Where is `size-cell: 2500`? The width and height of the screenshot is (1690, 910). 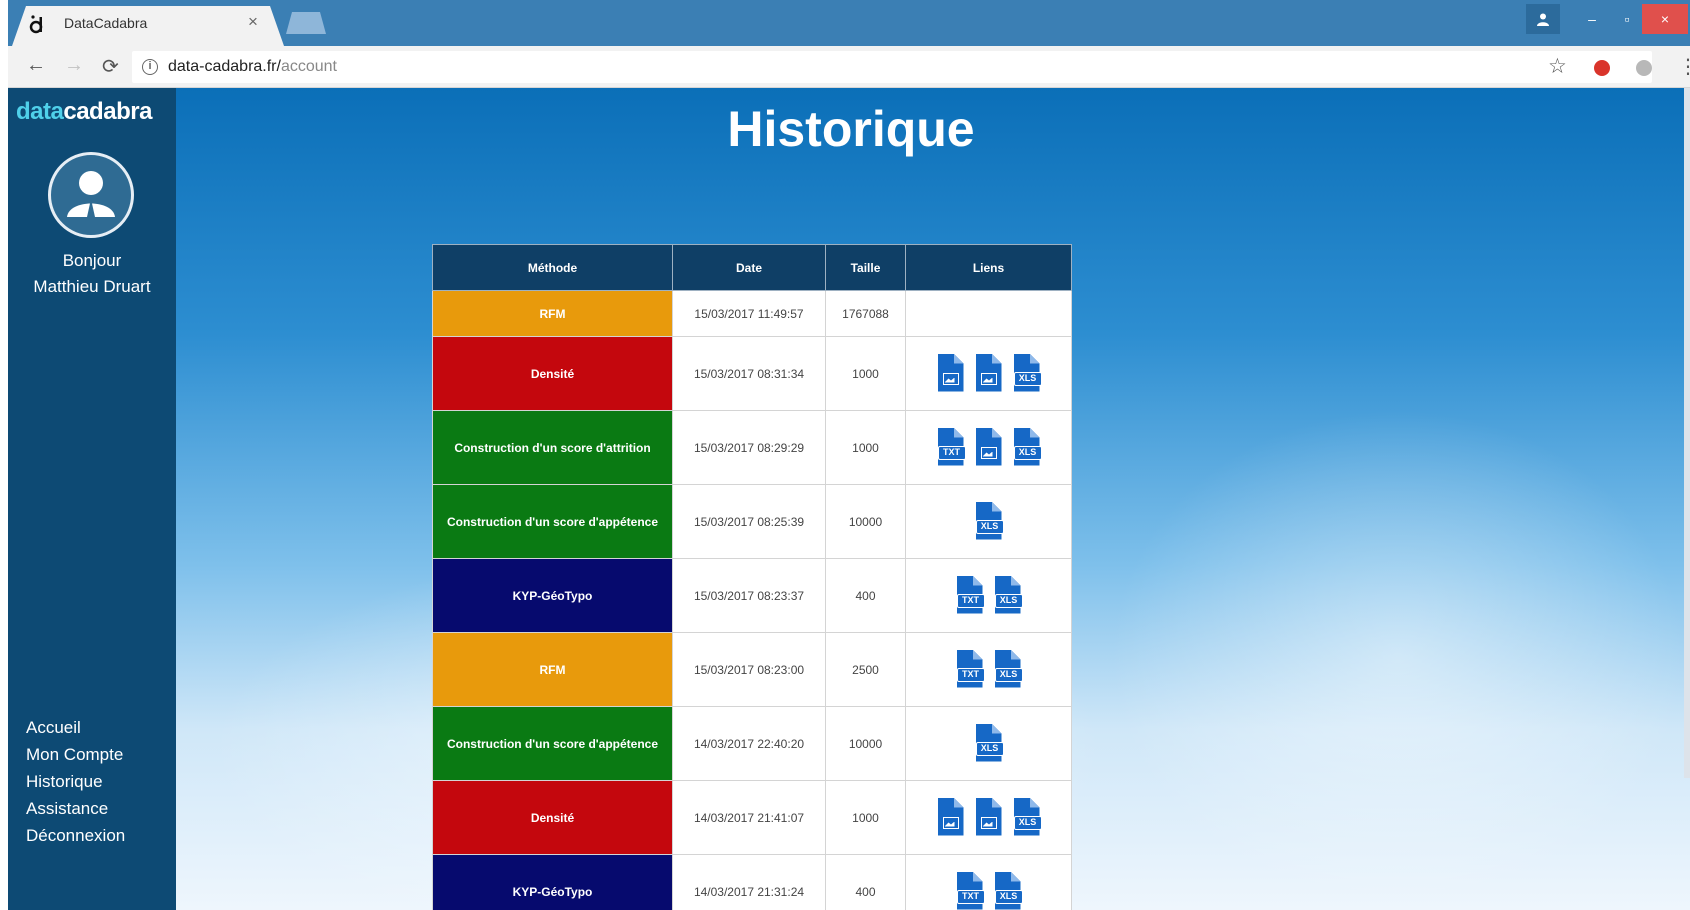 size-cell: 2500 is located at coordinates (865, 669).